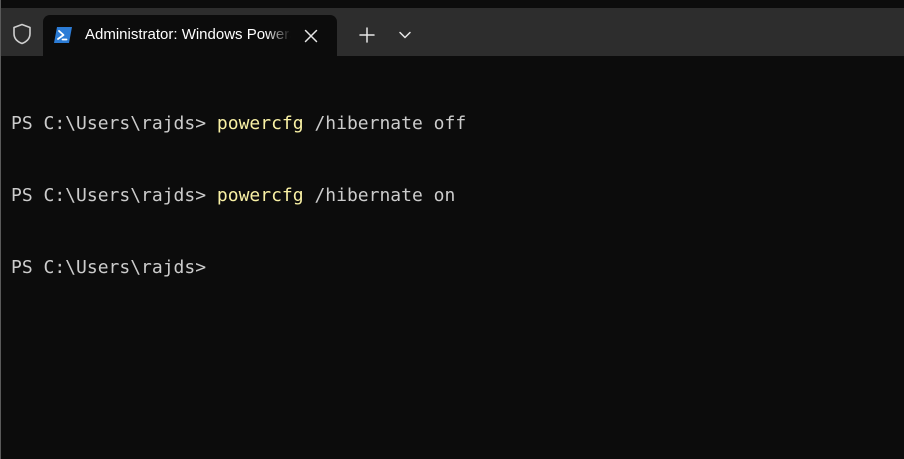  Describe the element at coordinates (22, 34) in the screenshot. I see `admin-shield-icon` at that location.